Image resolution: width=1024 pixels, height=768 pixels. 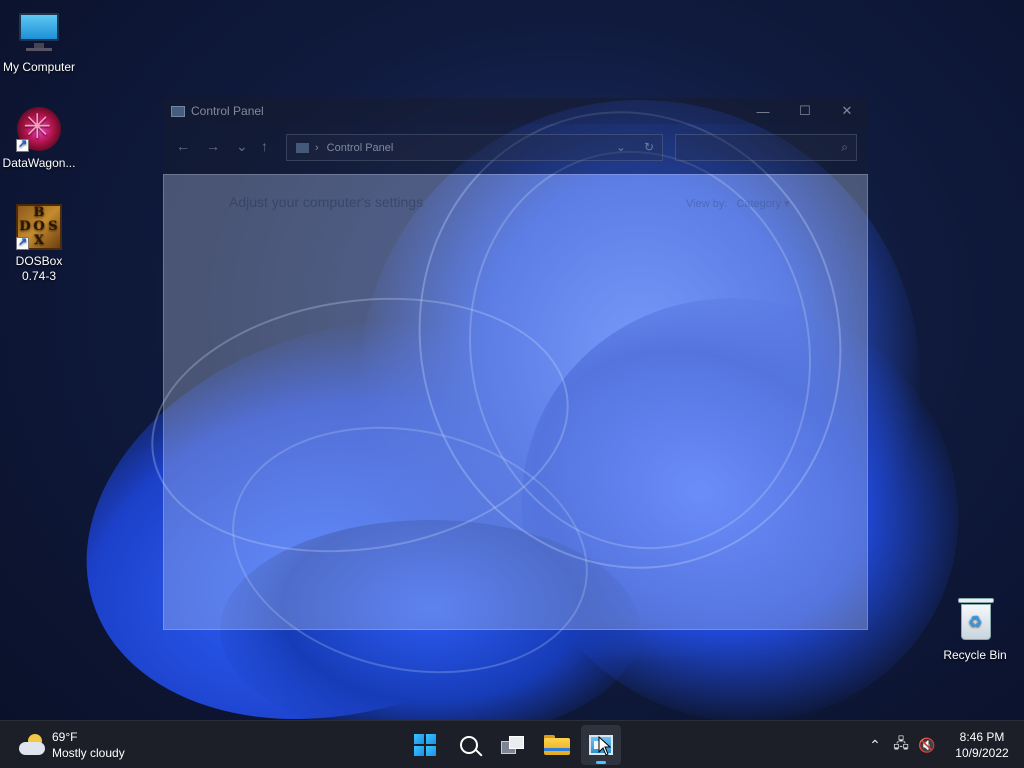 What do you see at coordinates (982, 737) in the screenshot?
I see `clock-time: 8:46 PM` at bounding box center [982, 737].